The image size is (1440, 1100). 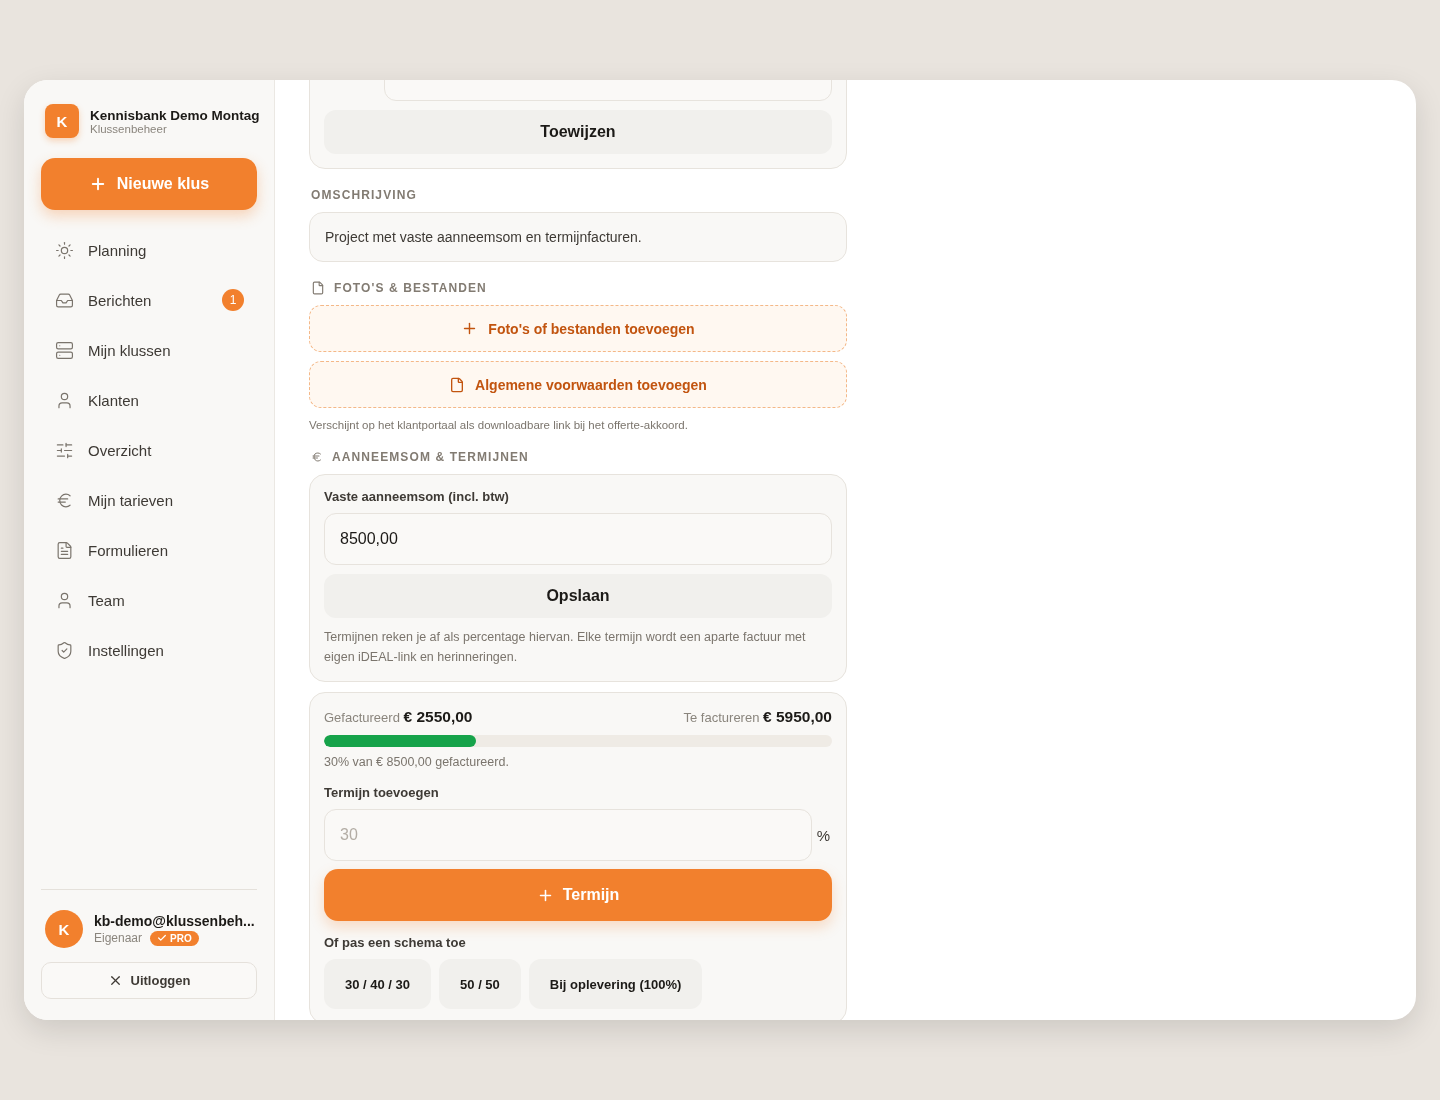 I want to click on percent-unit: %, so click(x=824, y=835).